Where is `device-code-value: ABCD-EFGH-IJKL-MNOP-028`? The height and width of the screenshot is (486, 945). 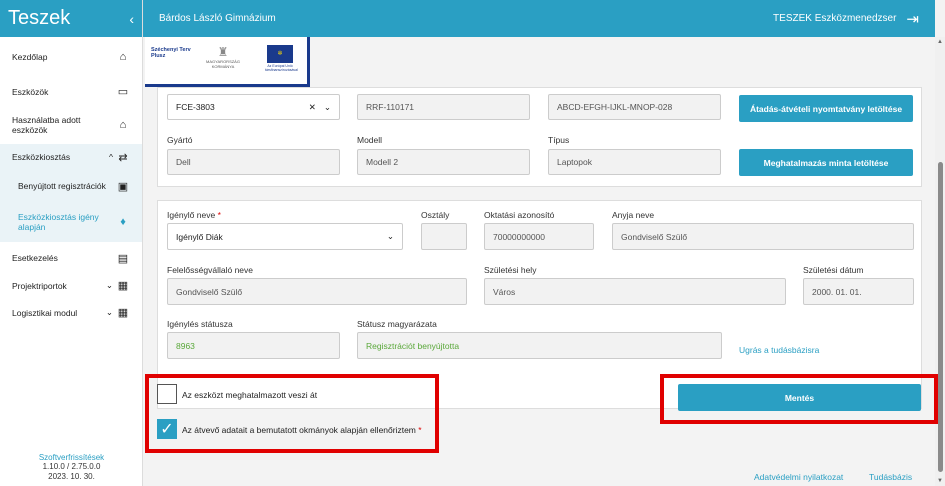
device-code-value: ABCD-EFGH-IJKL-MNOP-028 is located at coordinates (615, 107).